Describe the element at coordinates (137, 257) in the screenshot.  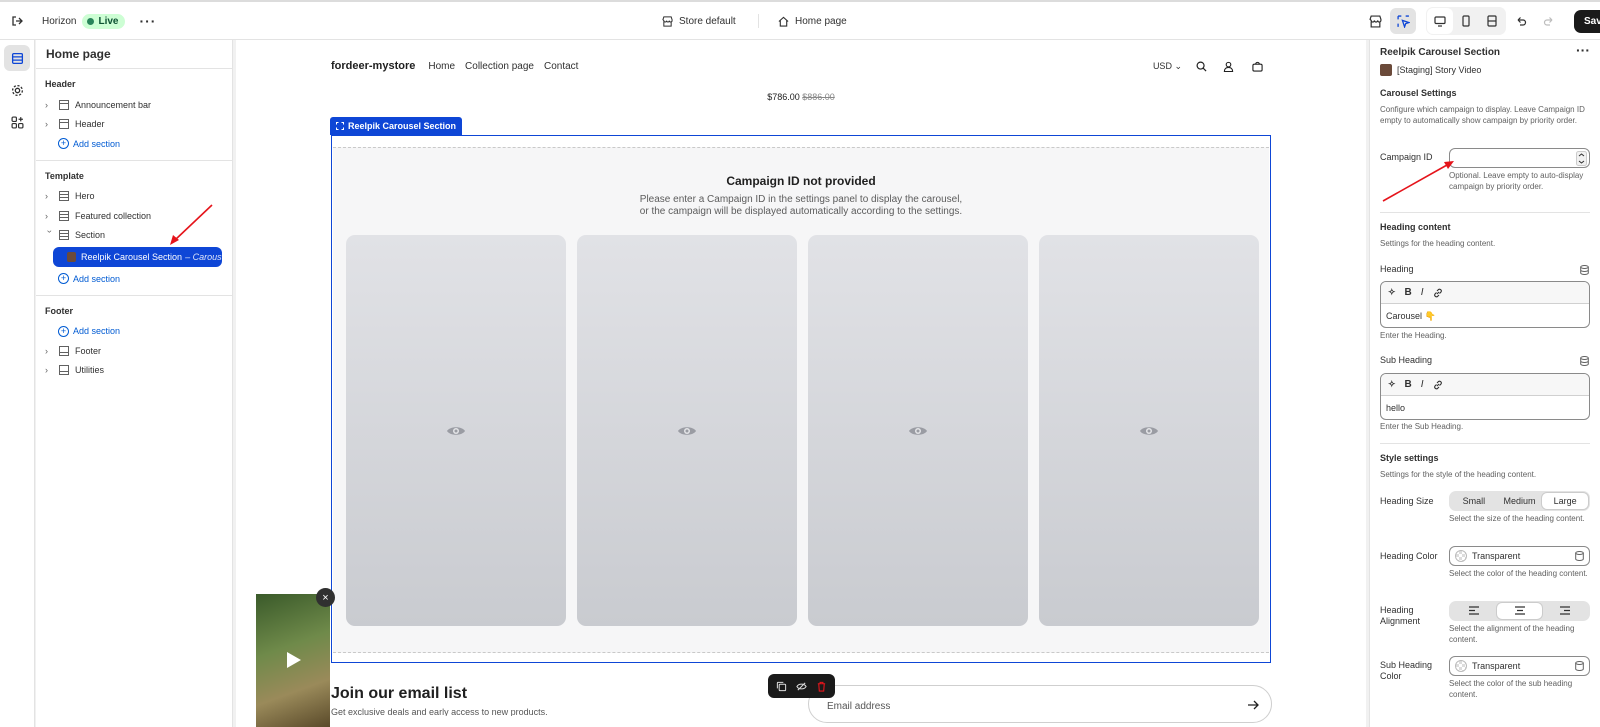
I see `tree-item-reelpik-carousel-section: Reelpik Carousel Section – Carous` at that location.